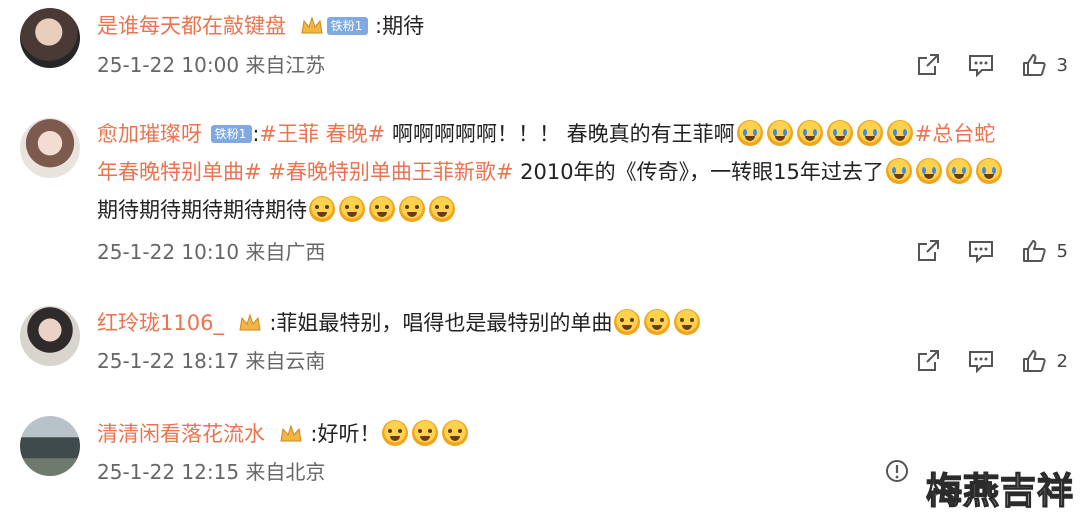 This screenshot has width=1080, height=516. I want to click on comment-text-line: 期待期待期待期待期待, so click(578, 210).